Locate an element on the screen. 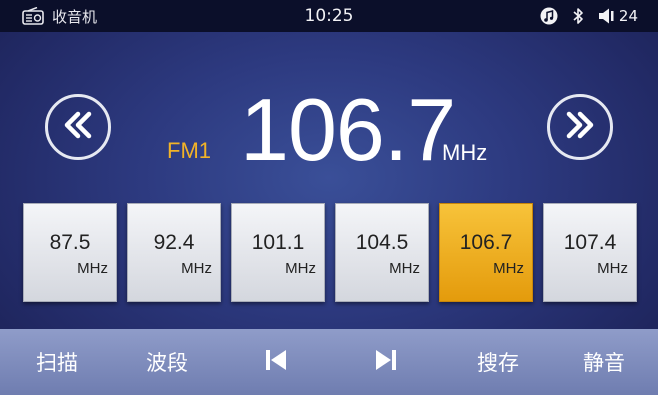 This screenshot has height=395, width=658. scan-button: 扫描 is located at coordinates (57, 362).